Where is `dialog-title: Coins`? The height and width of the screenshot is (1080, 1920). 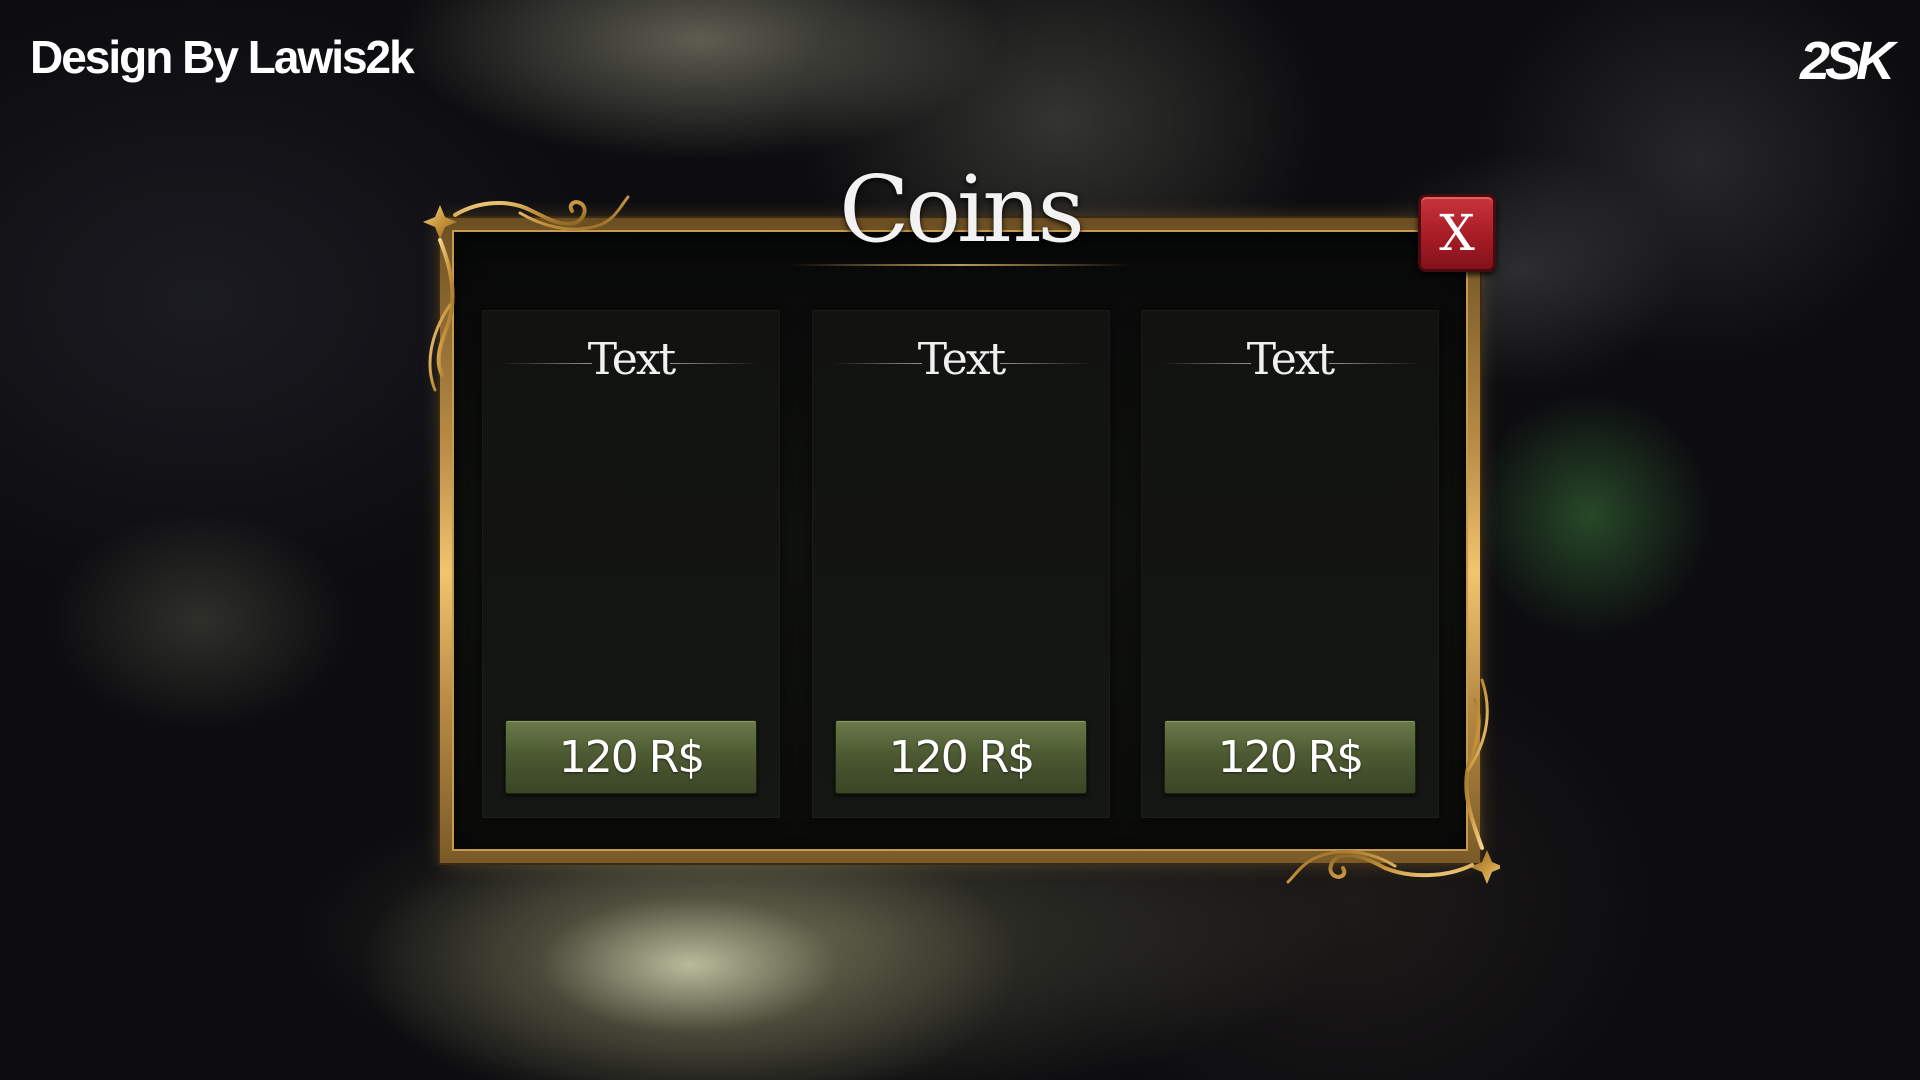
dialog-title: Coins is located at coordinates (962, 209).